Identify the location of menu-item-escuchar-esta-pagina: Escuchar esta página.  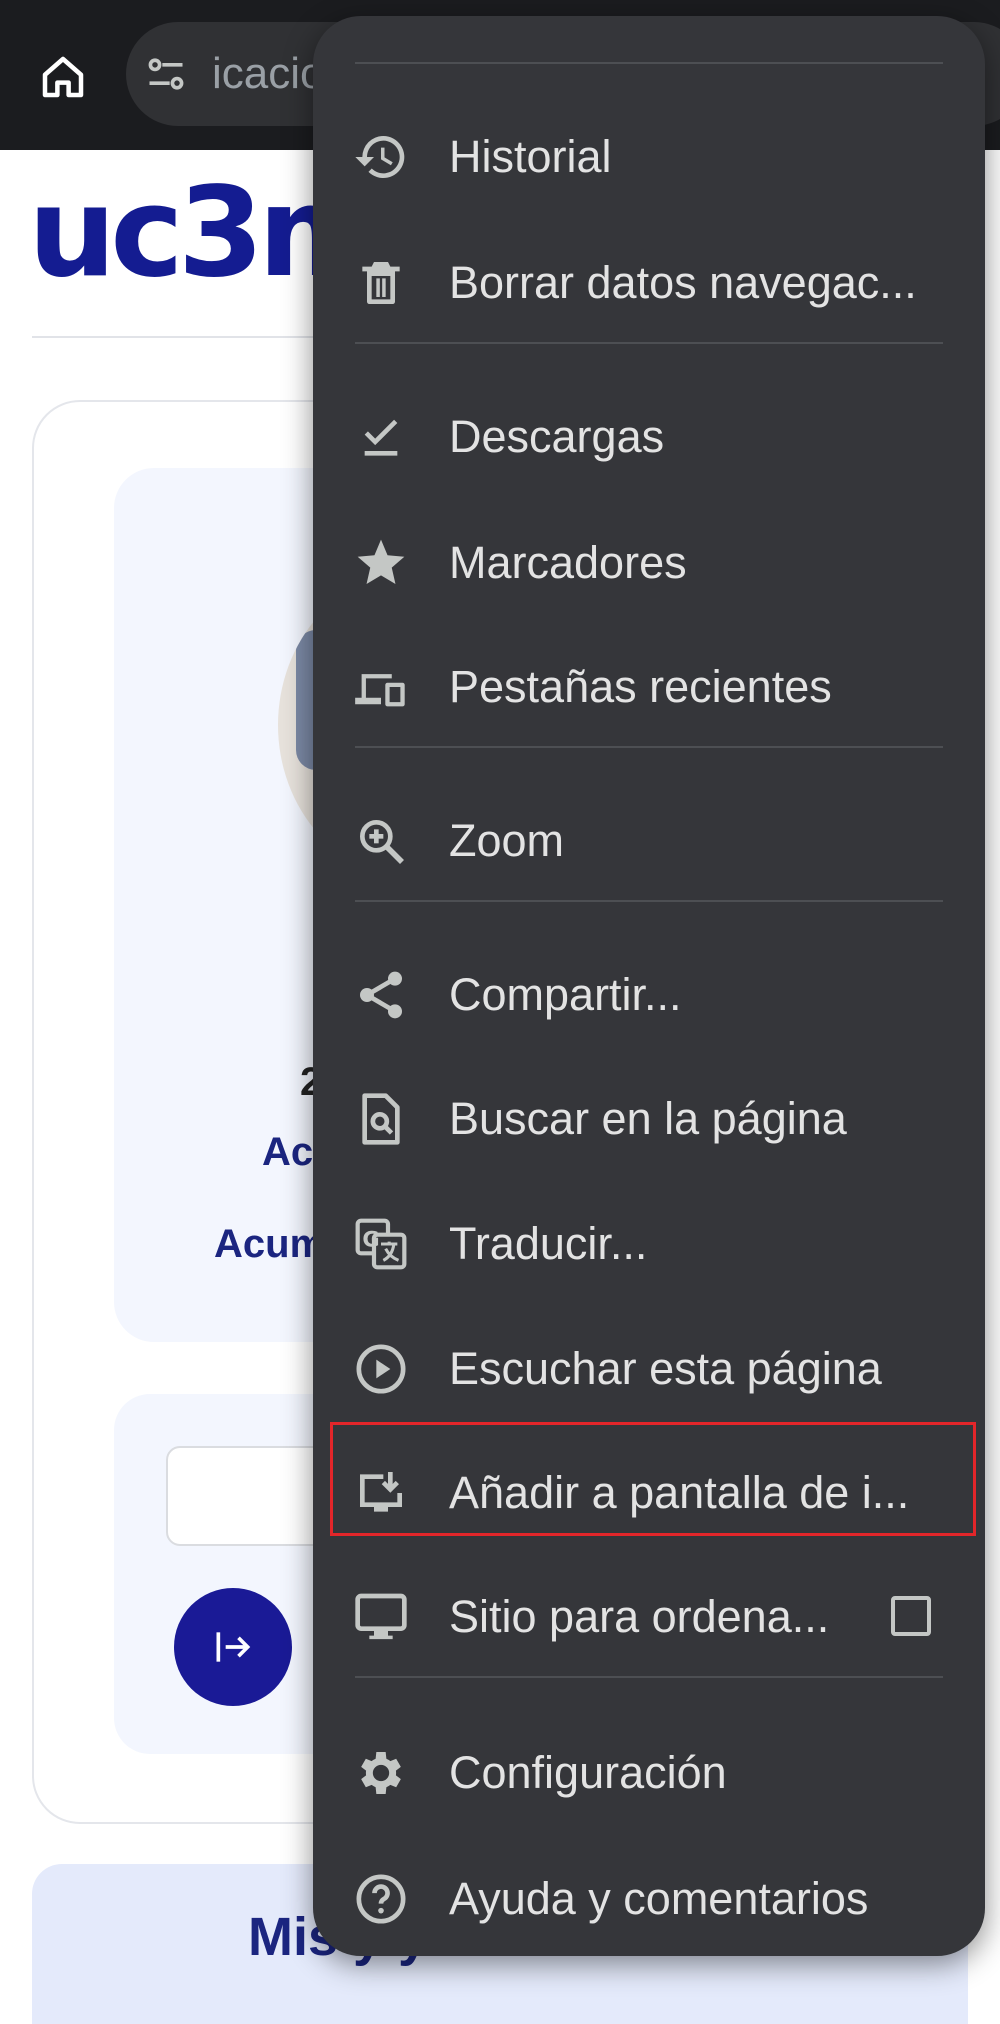
(649, 1369).